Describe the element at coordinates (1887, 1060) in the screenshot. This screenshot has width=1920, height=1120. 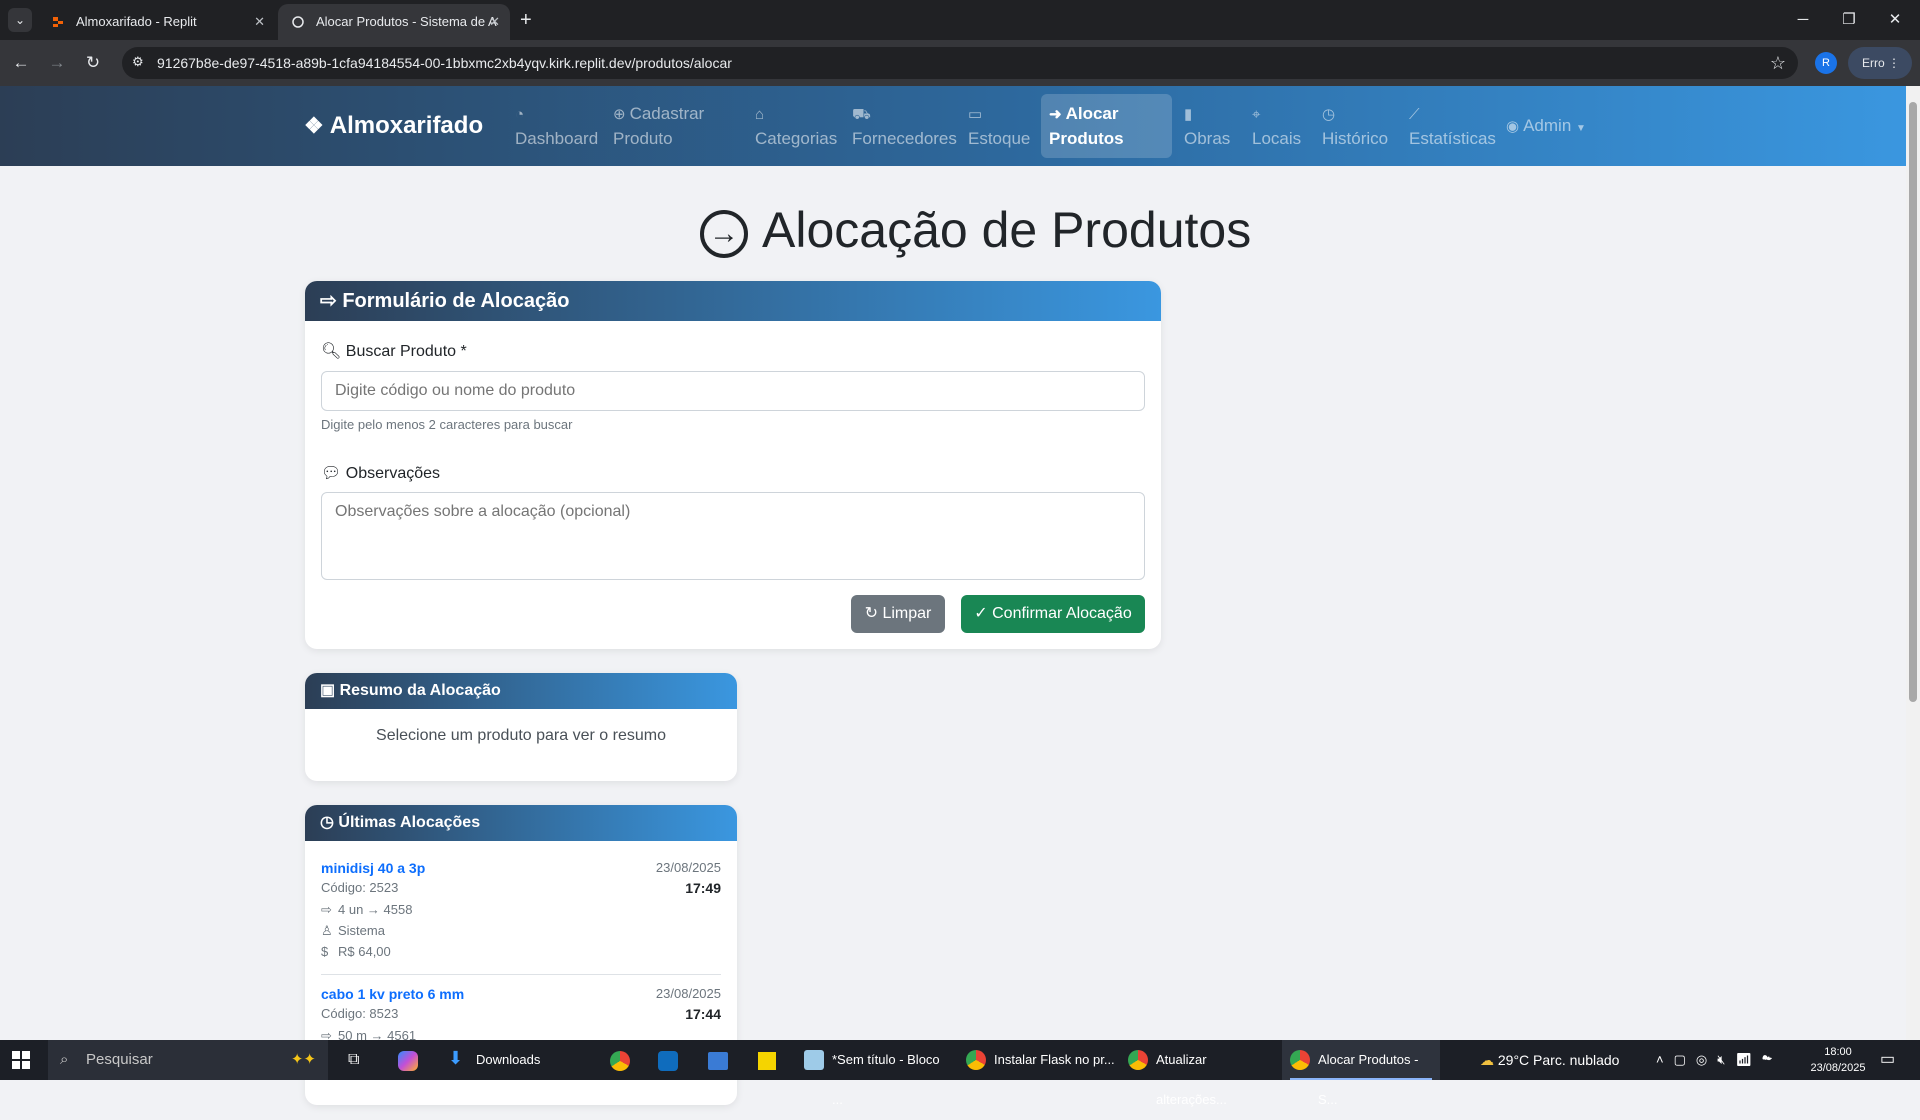
I see `notifications-icon: ▭` at that location.